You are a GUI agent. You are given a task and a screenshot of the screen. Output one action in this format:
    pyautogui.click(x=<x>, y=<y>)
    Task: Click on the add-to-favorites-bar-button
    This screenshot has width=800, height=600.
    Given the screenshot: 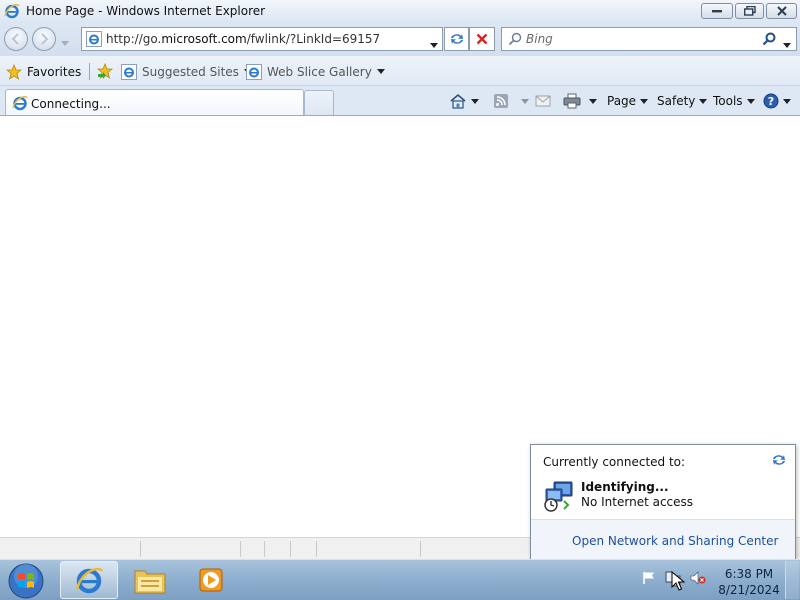 What is the action you would take?
    pyautogui.click(x=105, y=72)
    